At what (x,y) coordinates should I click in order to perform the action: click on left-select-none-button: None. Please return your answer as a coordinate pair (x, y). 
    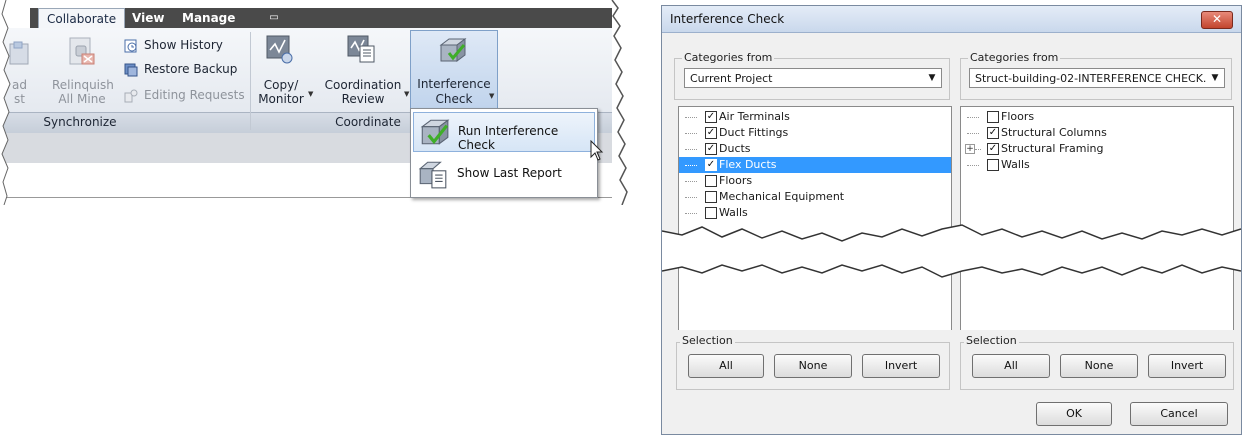
    Looking at the image, I should click on (813, 366).